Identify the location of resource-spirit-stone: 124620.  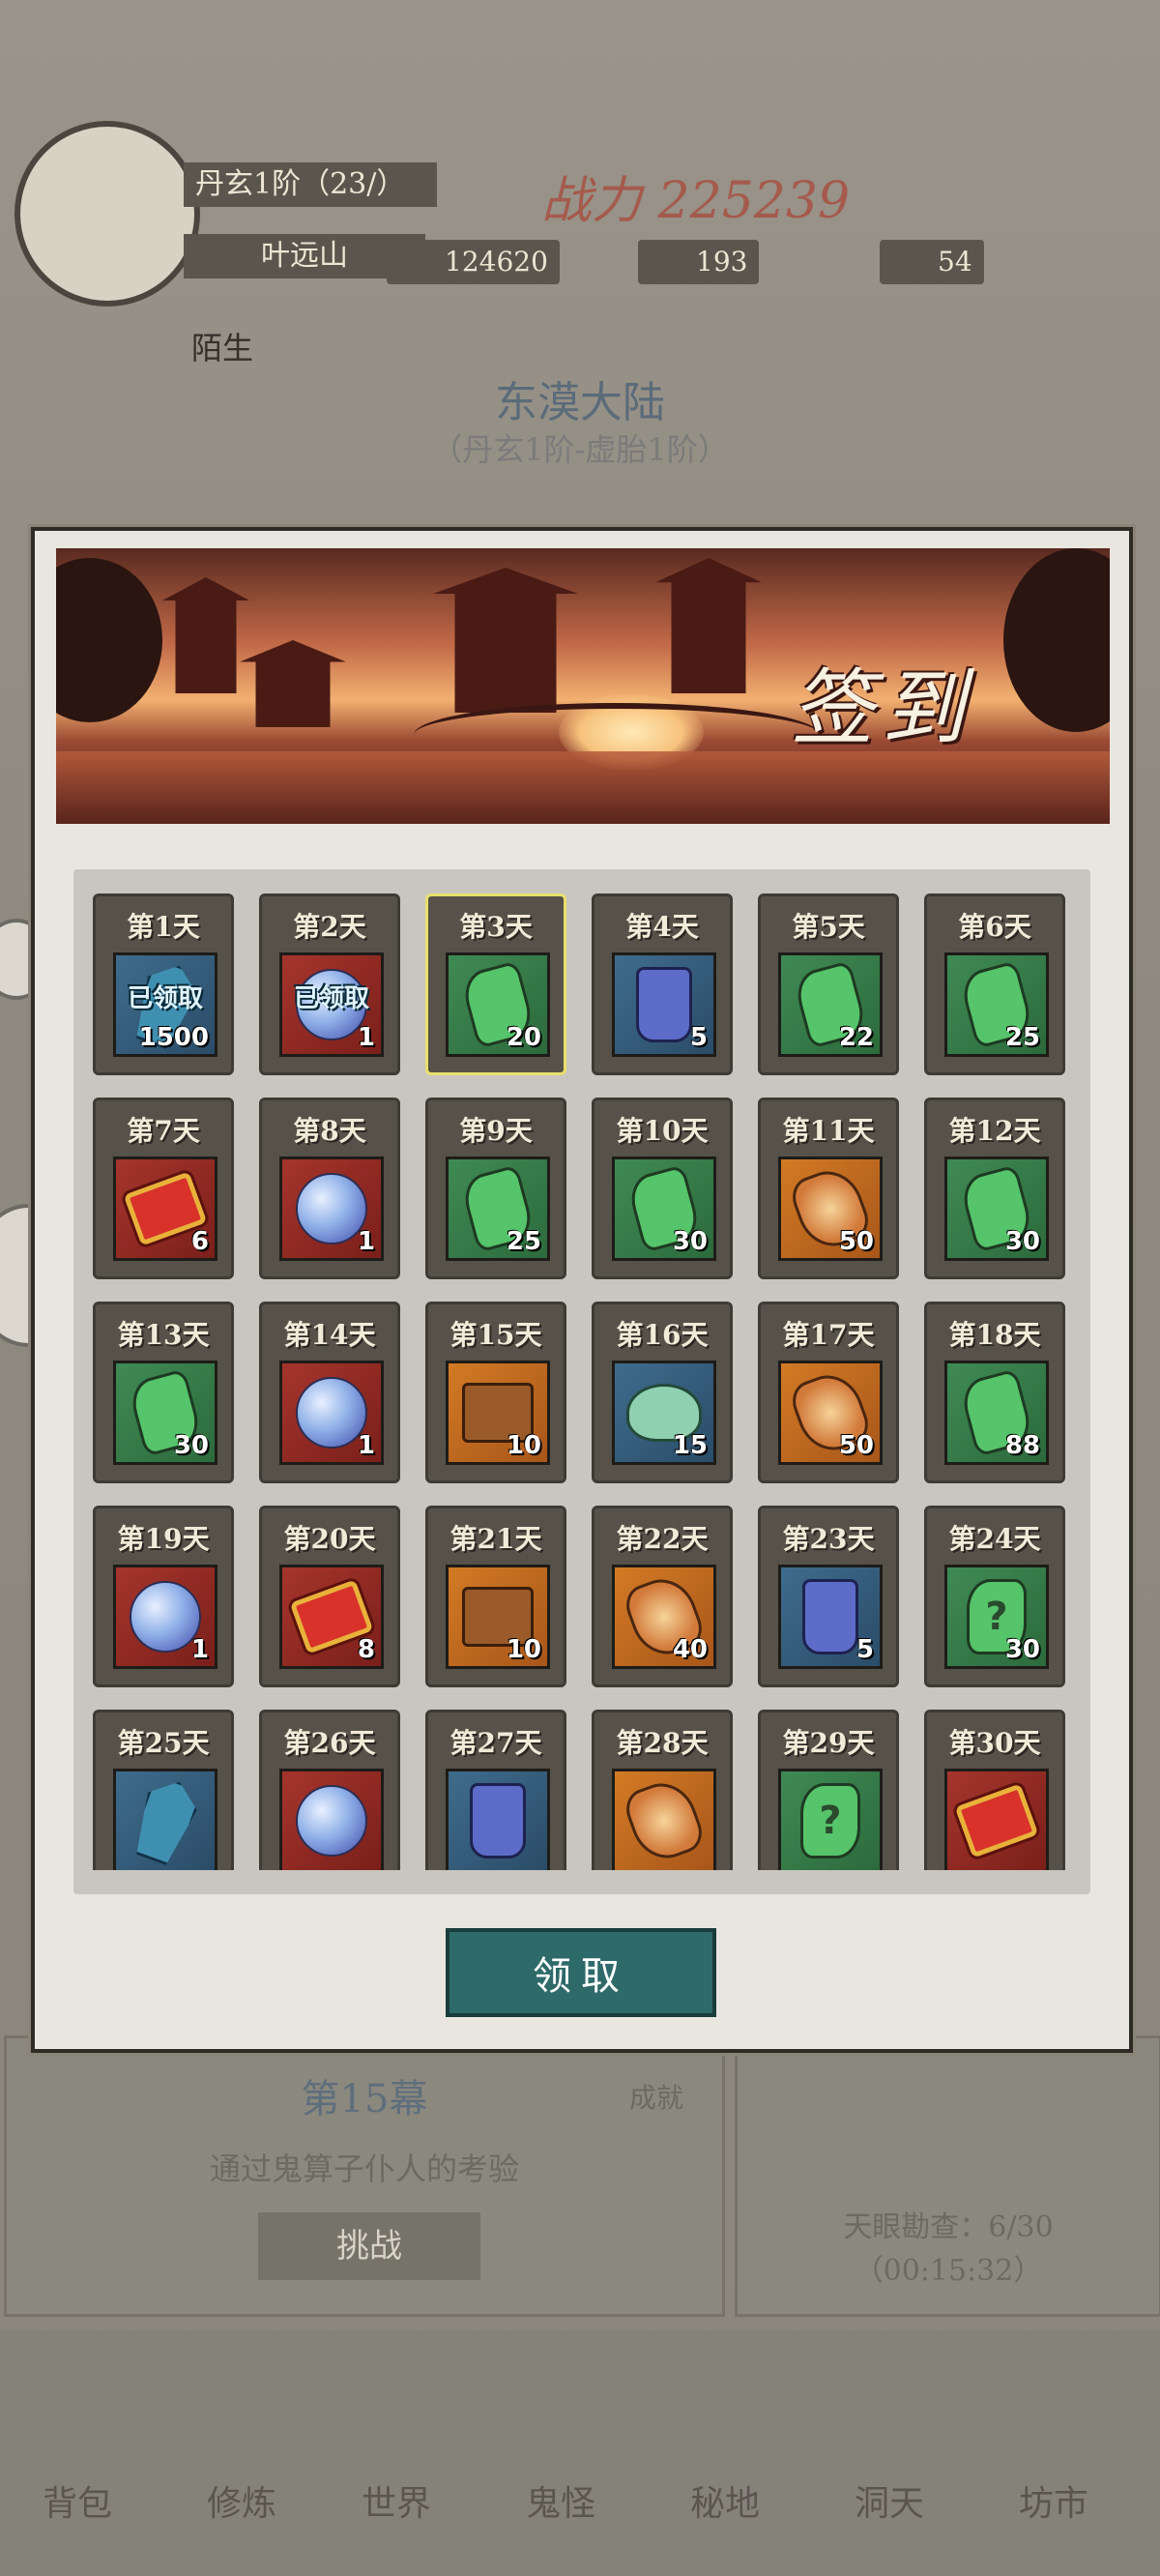
(473, 262).